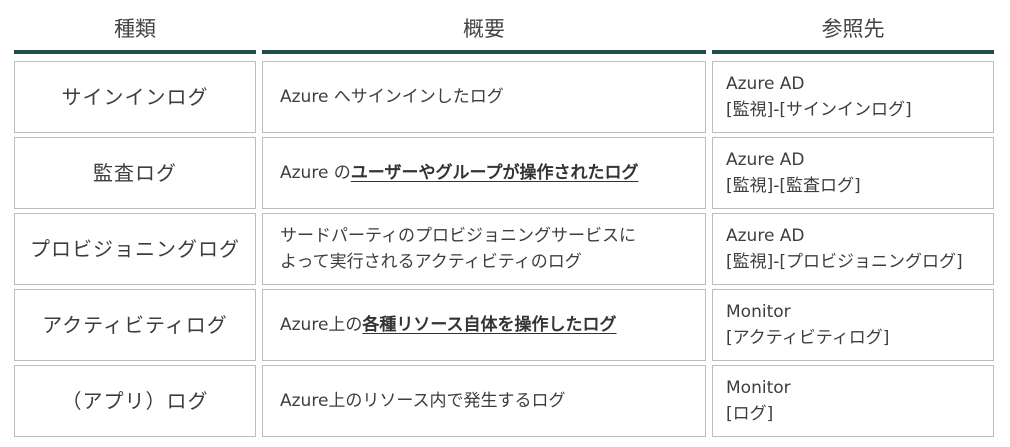 The width and height of the screenshot is (1010, 447). What do you see at coordinates (135, 28) in the screenshot?
I see `header-type: 種類` at bounding box center [135, 28].